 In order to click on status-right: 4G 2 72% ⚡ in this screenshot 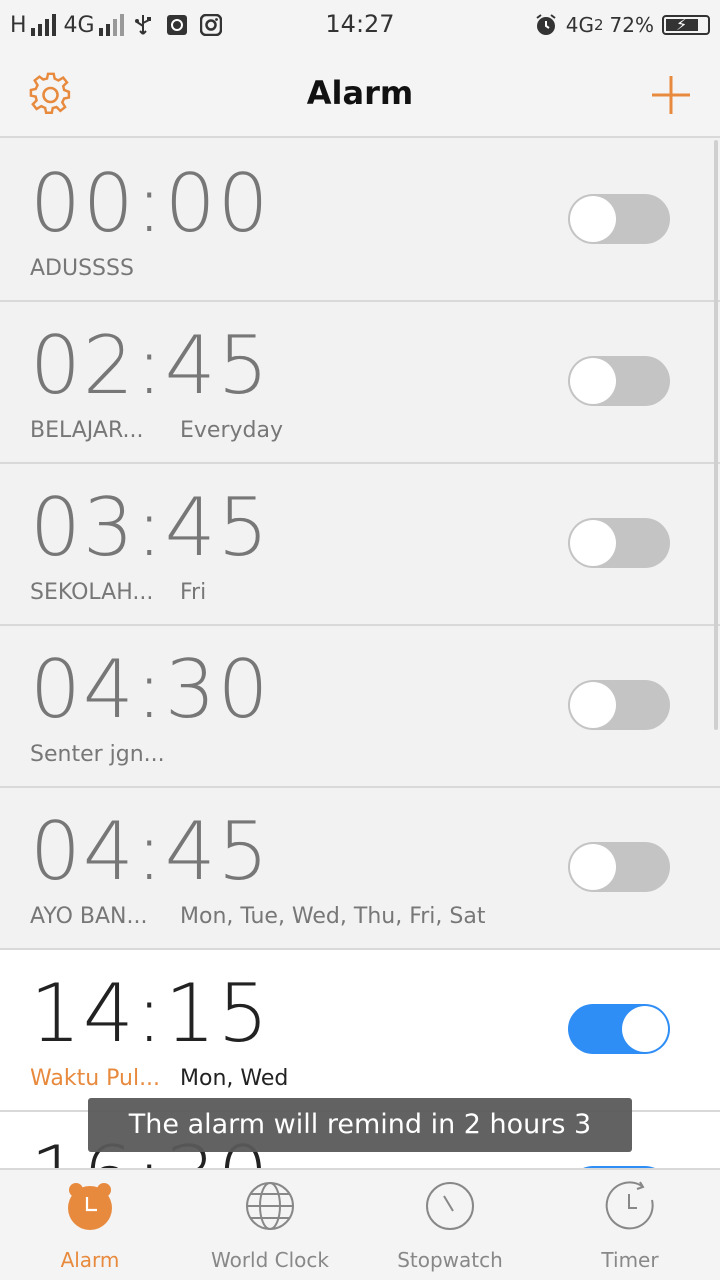, I will do `click(622, 25)`.